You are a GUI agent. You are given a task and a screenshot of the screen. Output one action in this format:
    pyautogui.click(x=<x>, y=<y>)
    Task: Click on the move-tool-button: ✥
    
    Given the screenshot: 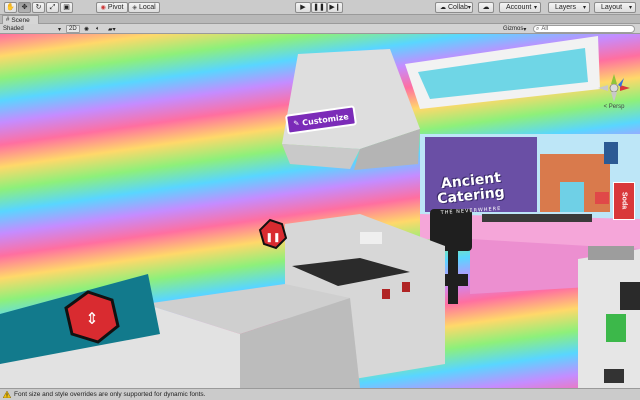 What is the action you would take?
    pyautogui.click(x=24, y=7)
    